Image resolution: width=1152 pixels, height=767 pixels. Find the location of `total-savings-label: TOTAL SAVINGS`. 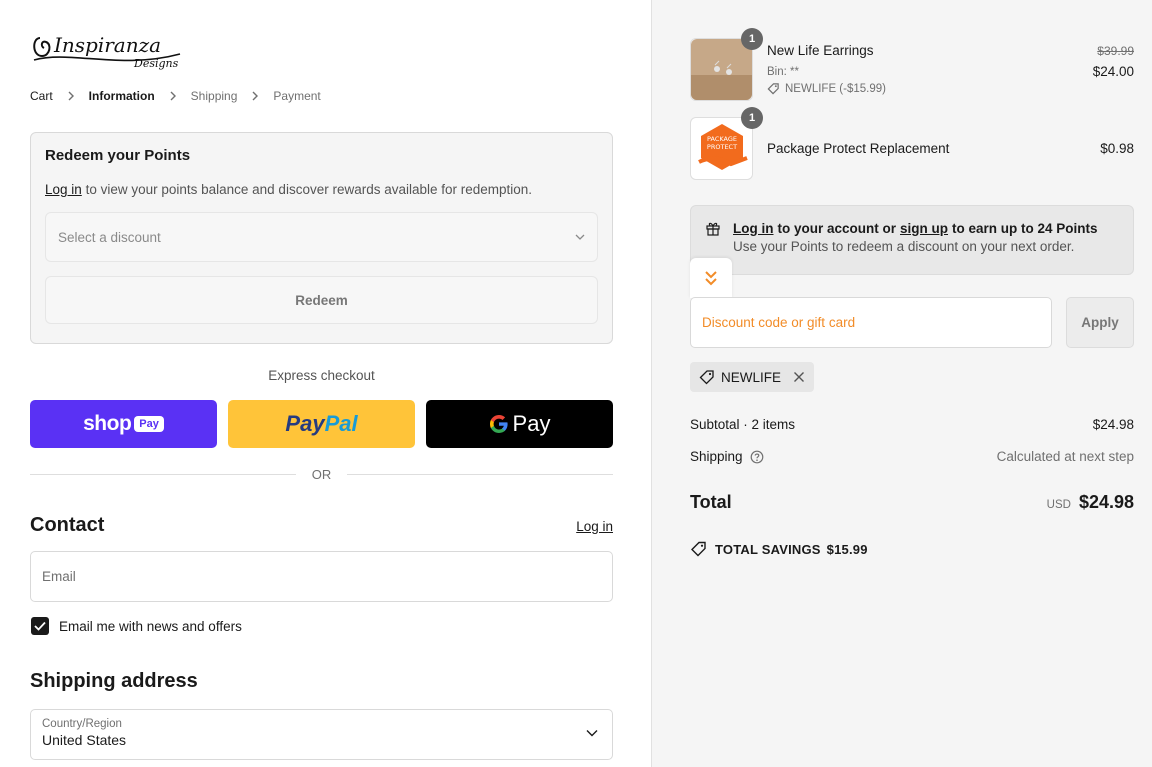

total-savings-label: TOTAL SAVINGS is located at coordinates (768, 549).